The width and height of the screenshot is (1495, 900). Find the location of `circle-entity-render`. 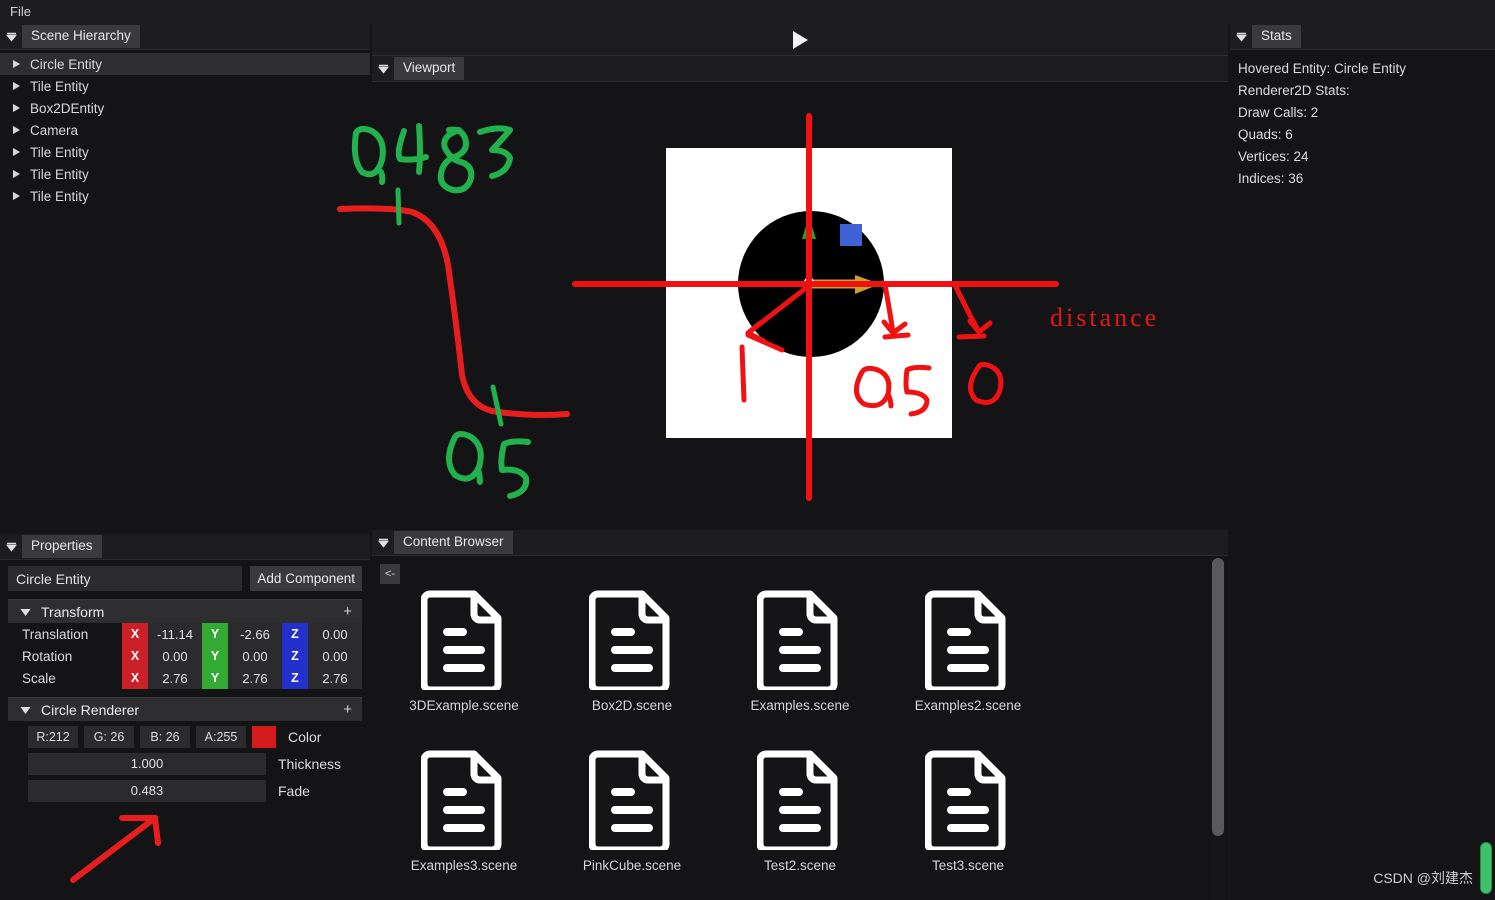

circle-entity-render is located at coordinates (811, 284).